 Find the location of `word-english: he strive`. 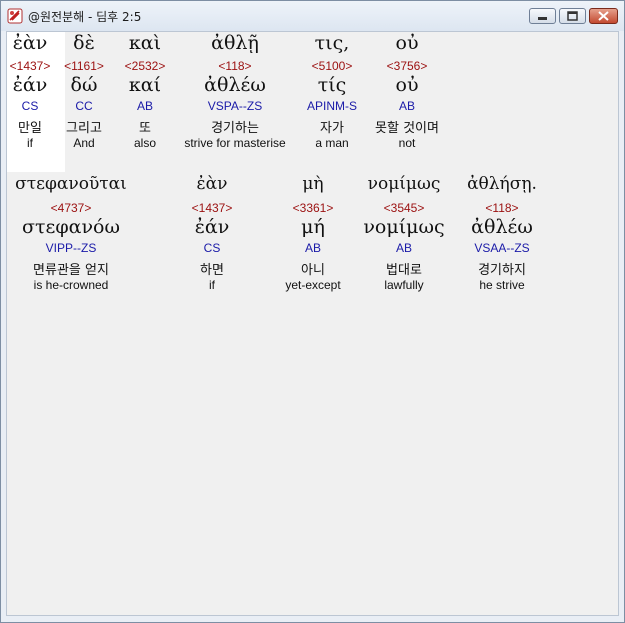

word-english: he strive is located at coordinates (502, 285).